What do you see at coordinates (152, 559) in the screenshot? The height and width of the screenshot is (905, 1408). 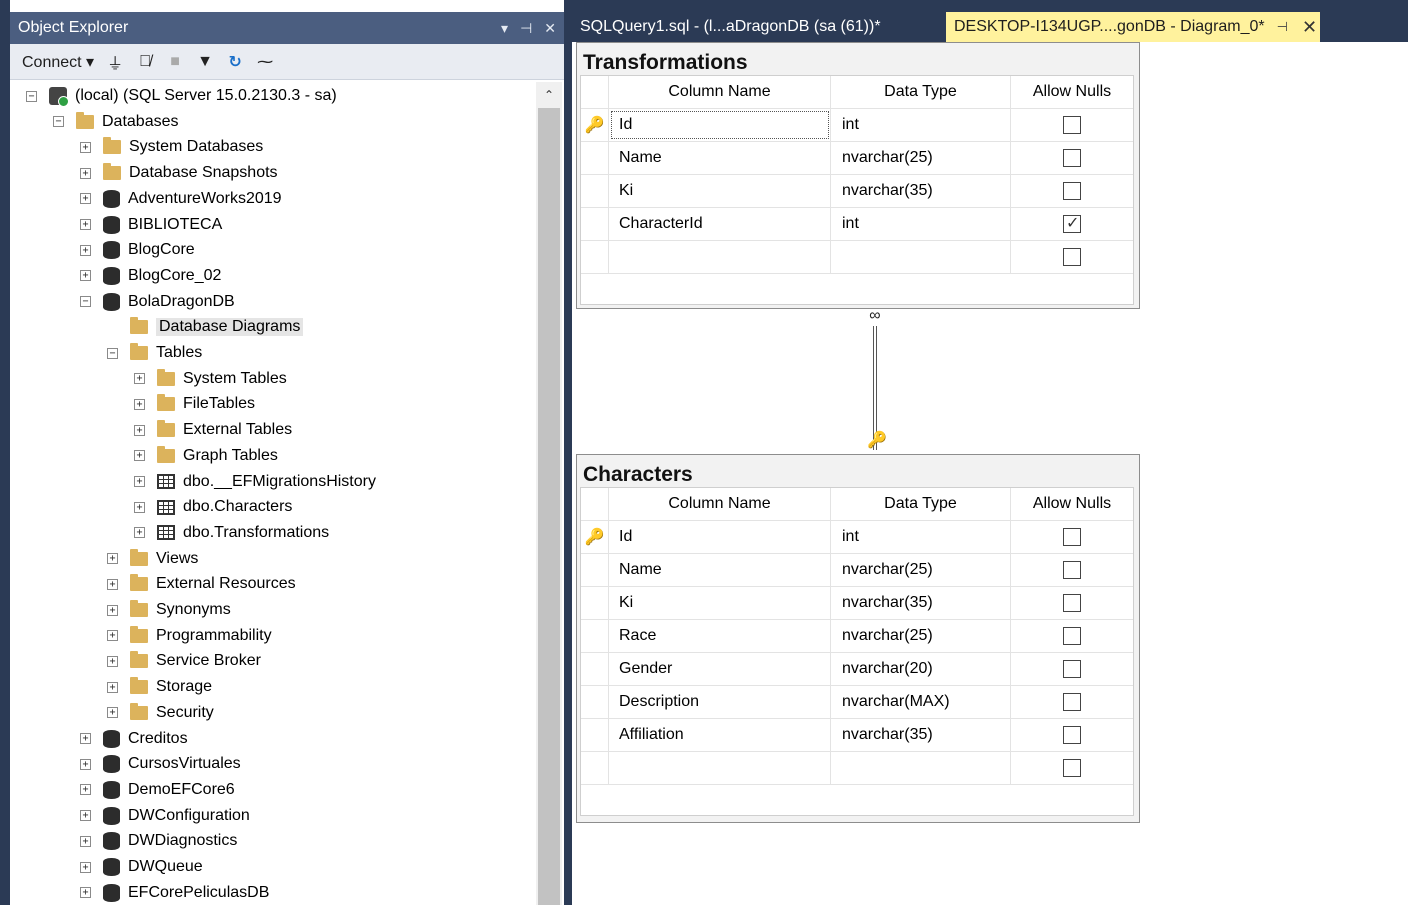 I see `tree-node: + Views` at bounding box center [152, 559].